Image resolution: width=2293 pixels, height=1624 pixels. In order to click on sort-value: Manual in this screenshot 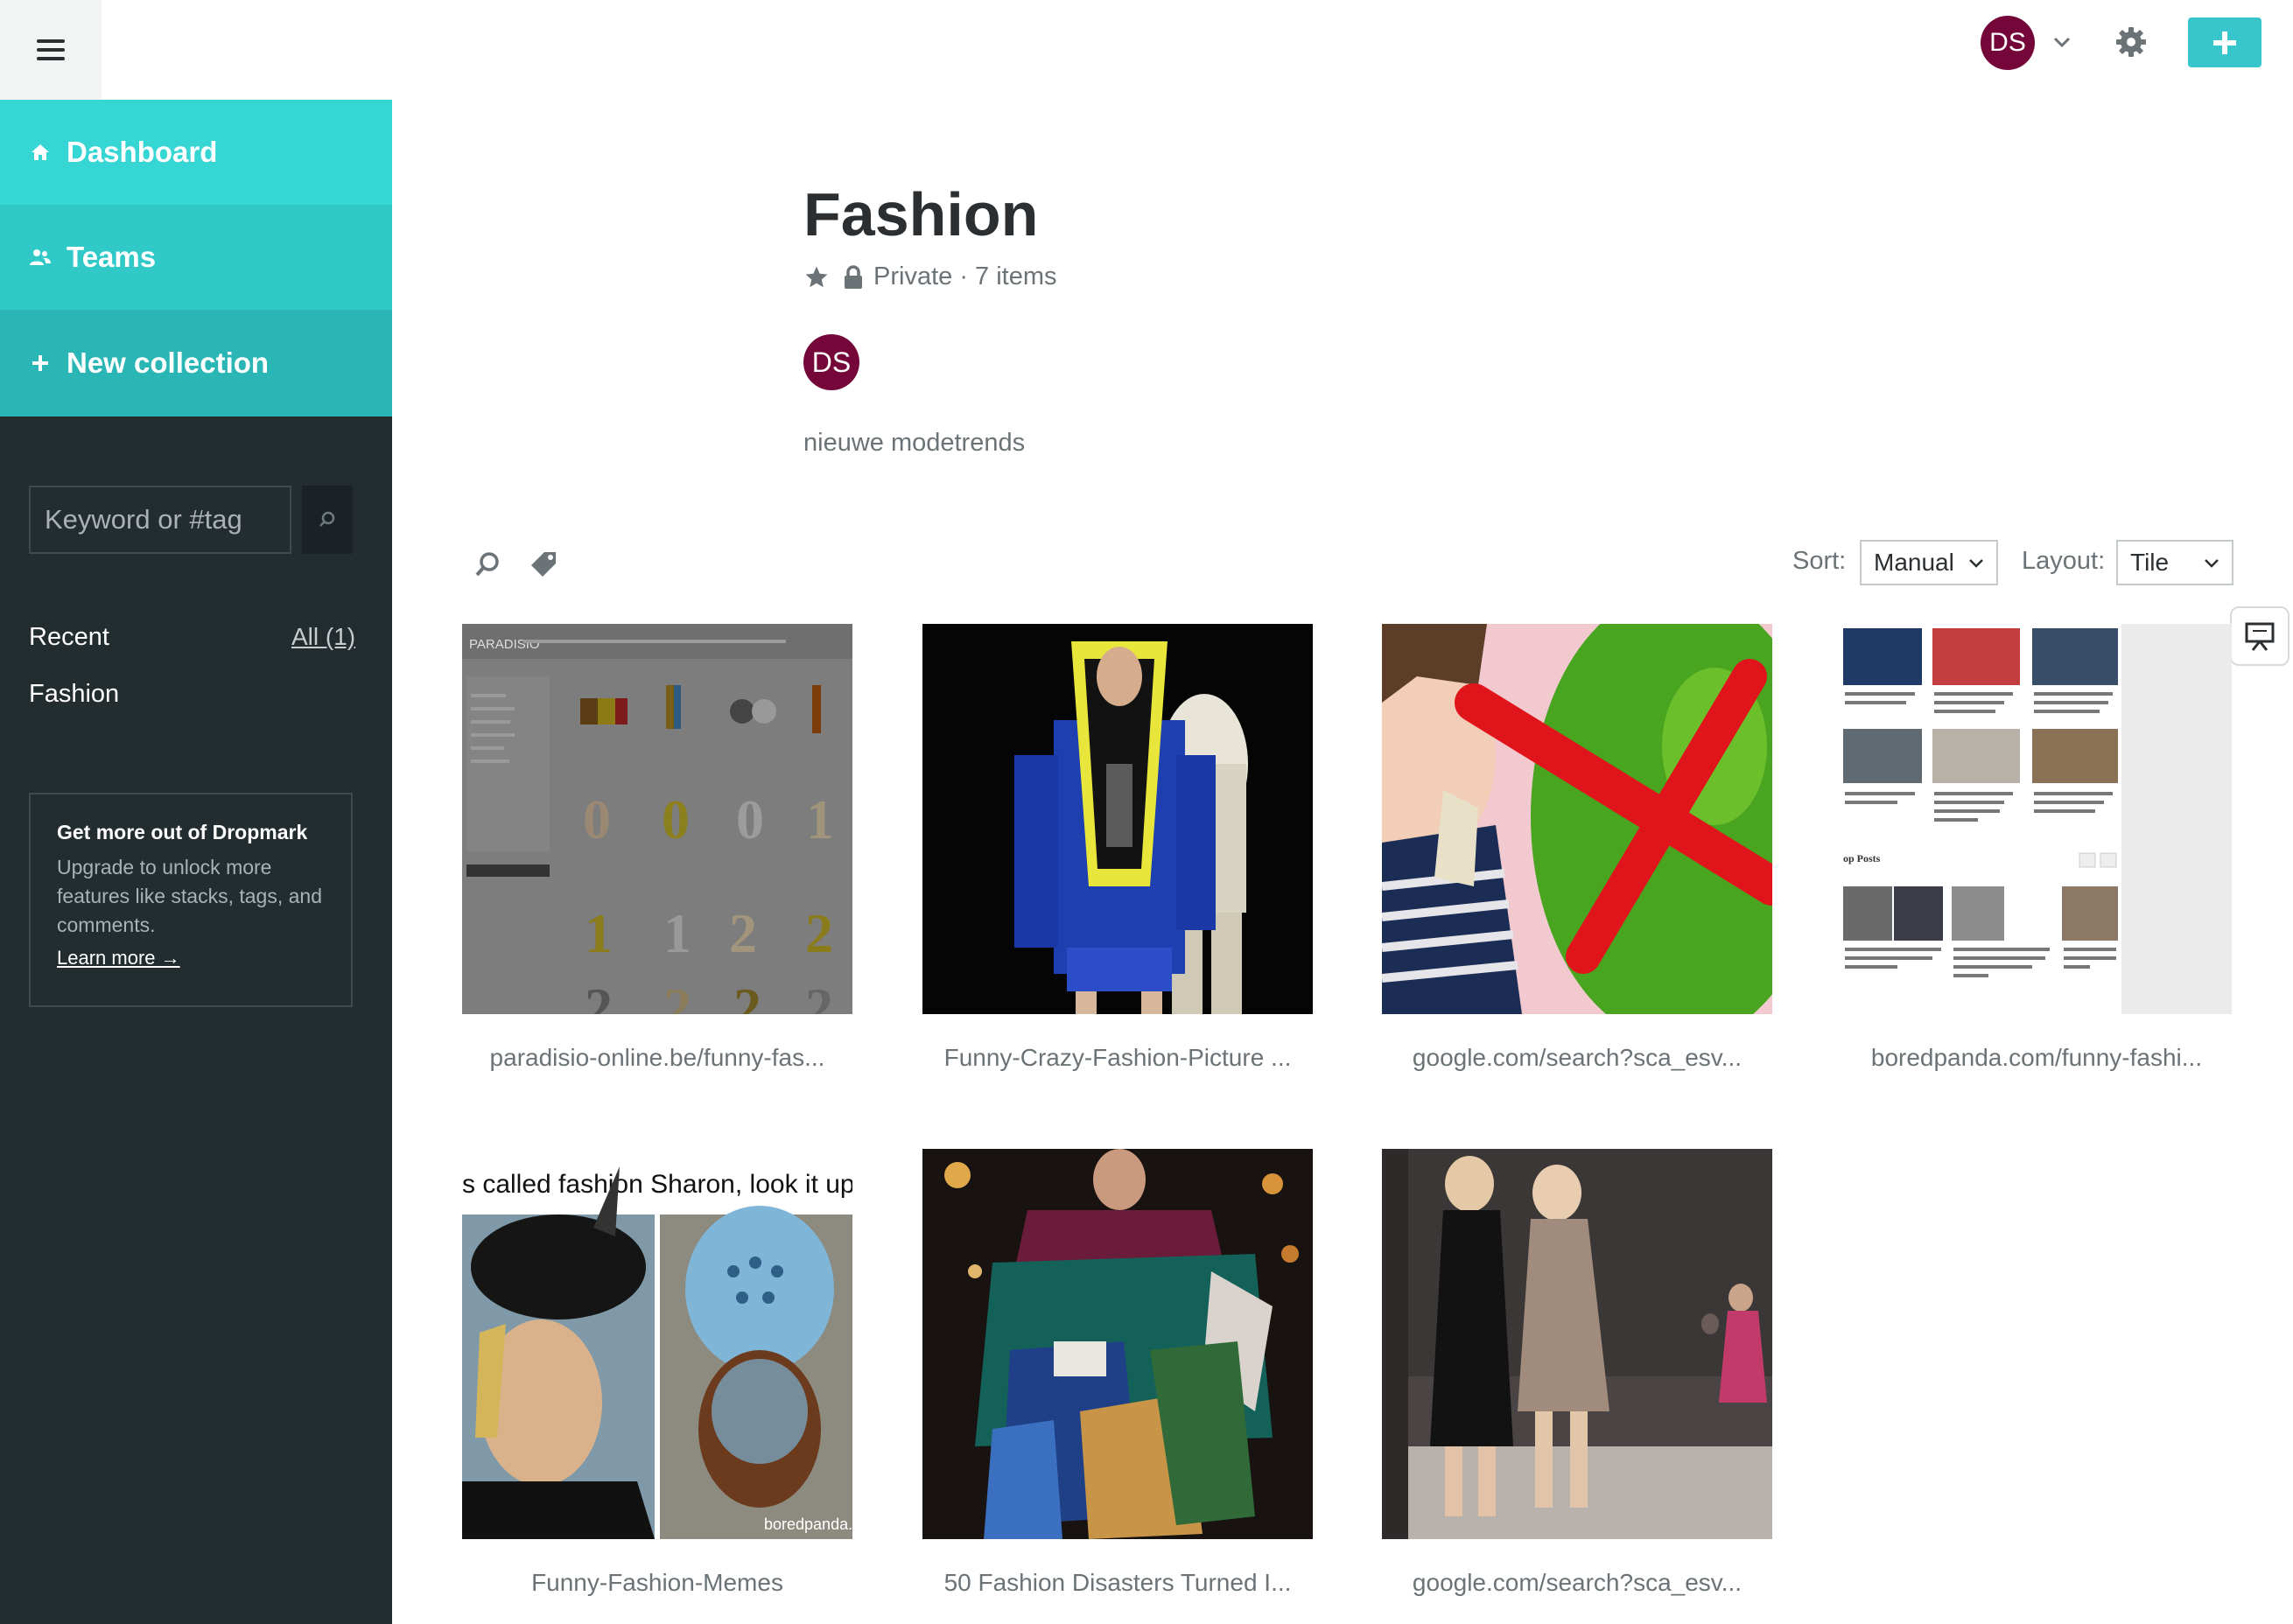, I will do `click(1914, 562)`.